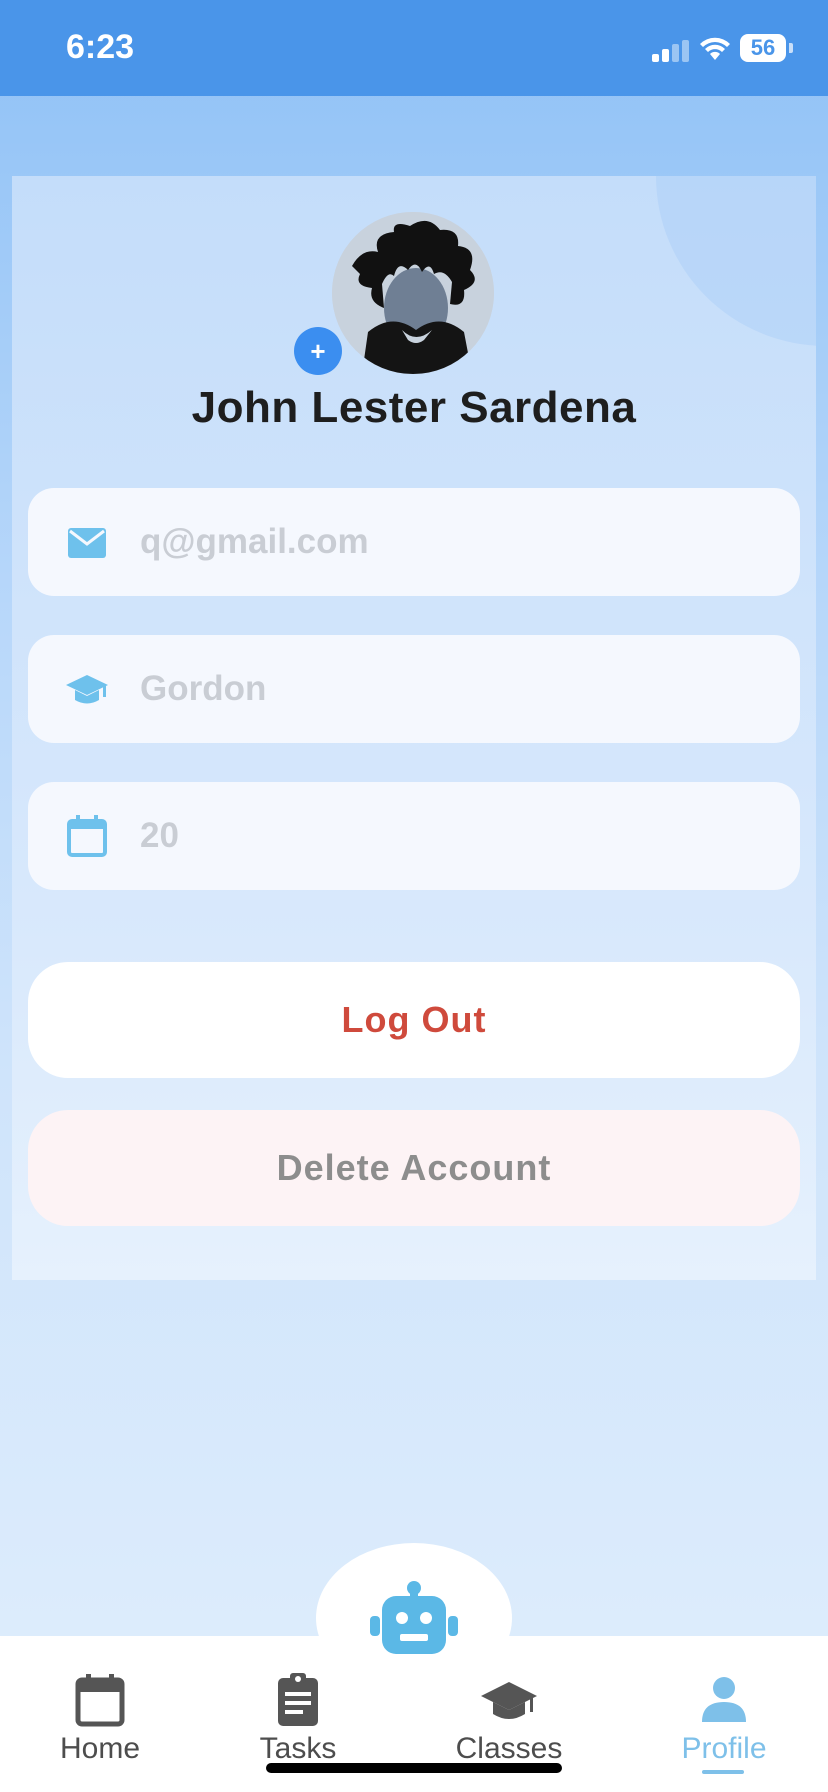 The width and height of the screenshot is (828, 1792). I want to click on wifi-icon, so click(715, 48).